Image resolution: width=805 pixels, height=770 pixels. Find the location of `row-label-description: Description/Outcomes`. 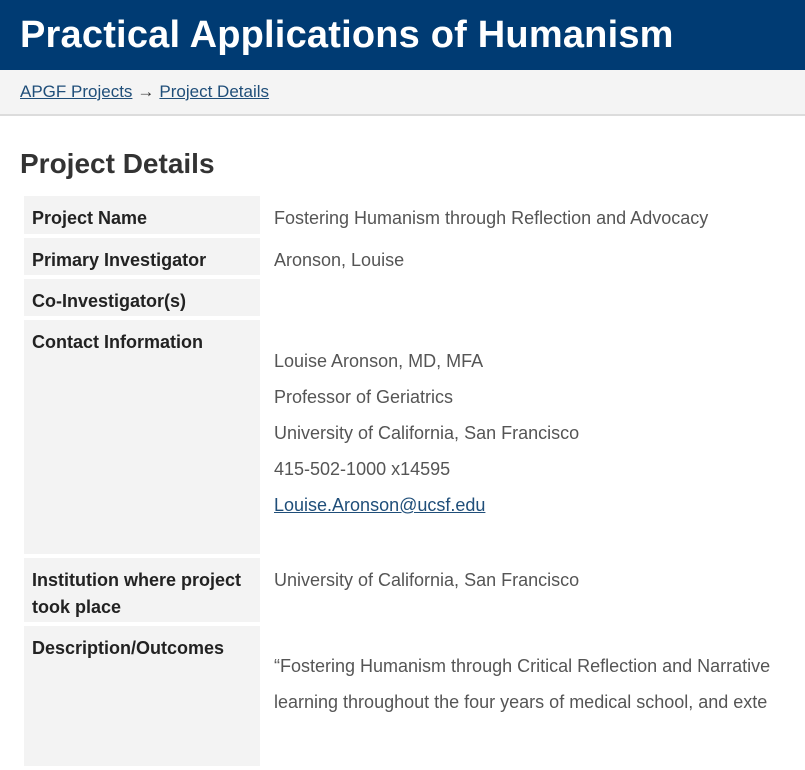

row-label-description: Description/Outcomes is located at coordinates (142, 696).